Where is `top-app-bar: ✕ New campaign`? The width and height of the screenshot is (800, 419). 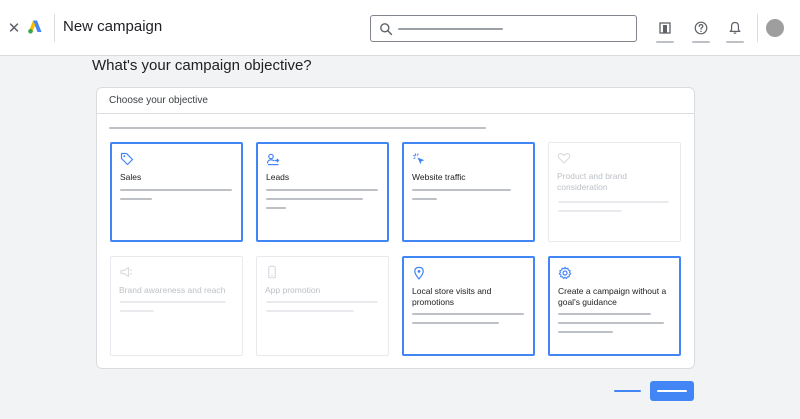
top-app-bar: ✕ New campaign is located at coordinates (400, 28).